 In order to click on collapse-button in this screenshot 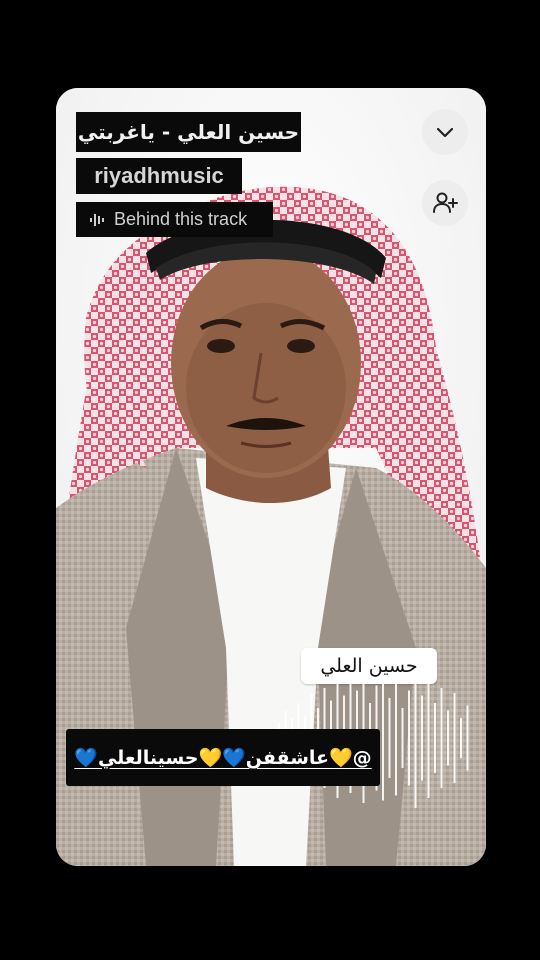, I will do `click(445, 132)`.